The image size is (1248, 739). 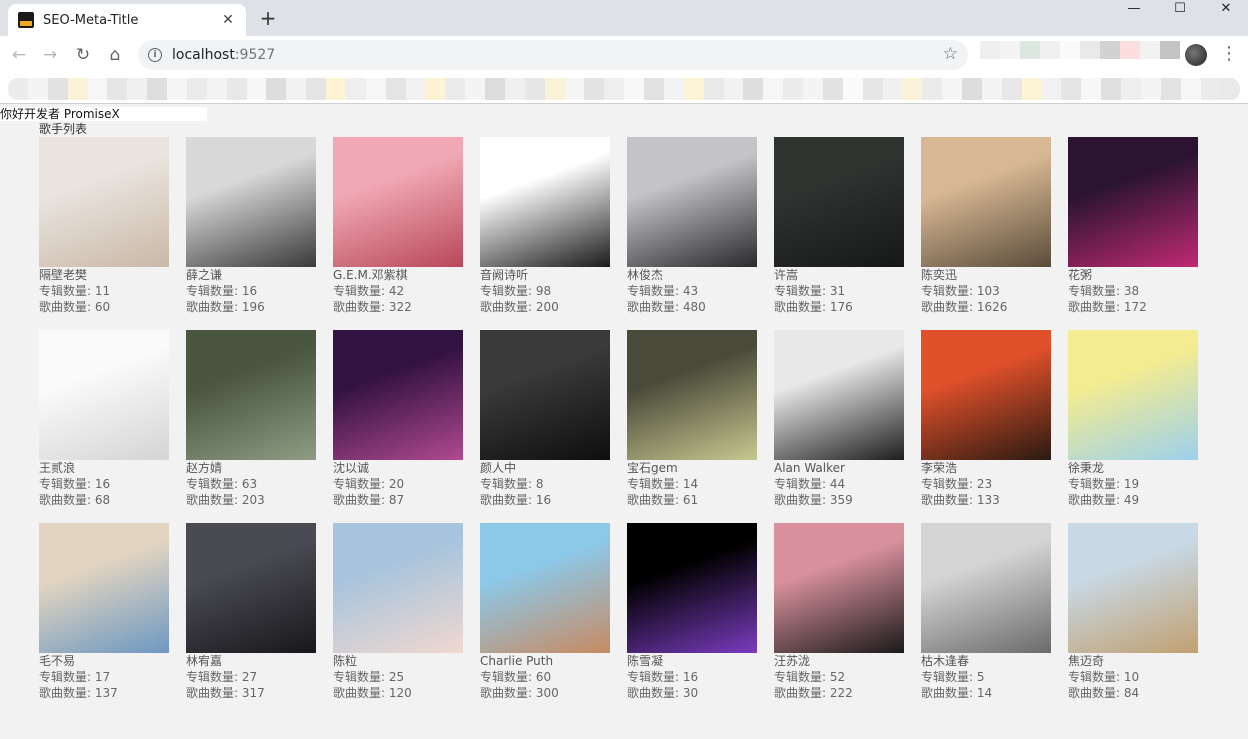 I want to click on singer-card: 沈以诚 专辑数量: 20 歌曲数量: 87, so click(x=398, y=419).